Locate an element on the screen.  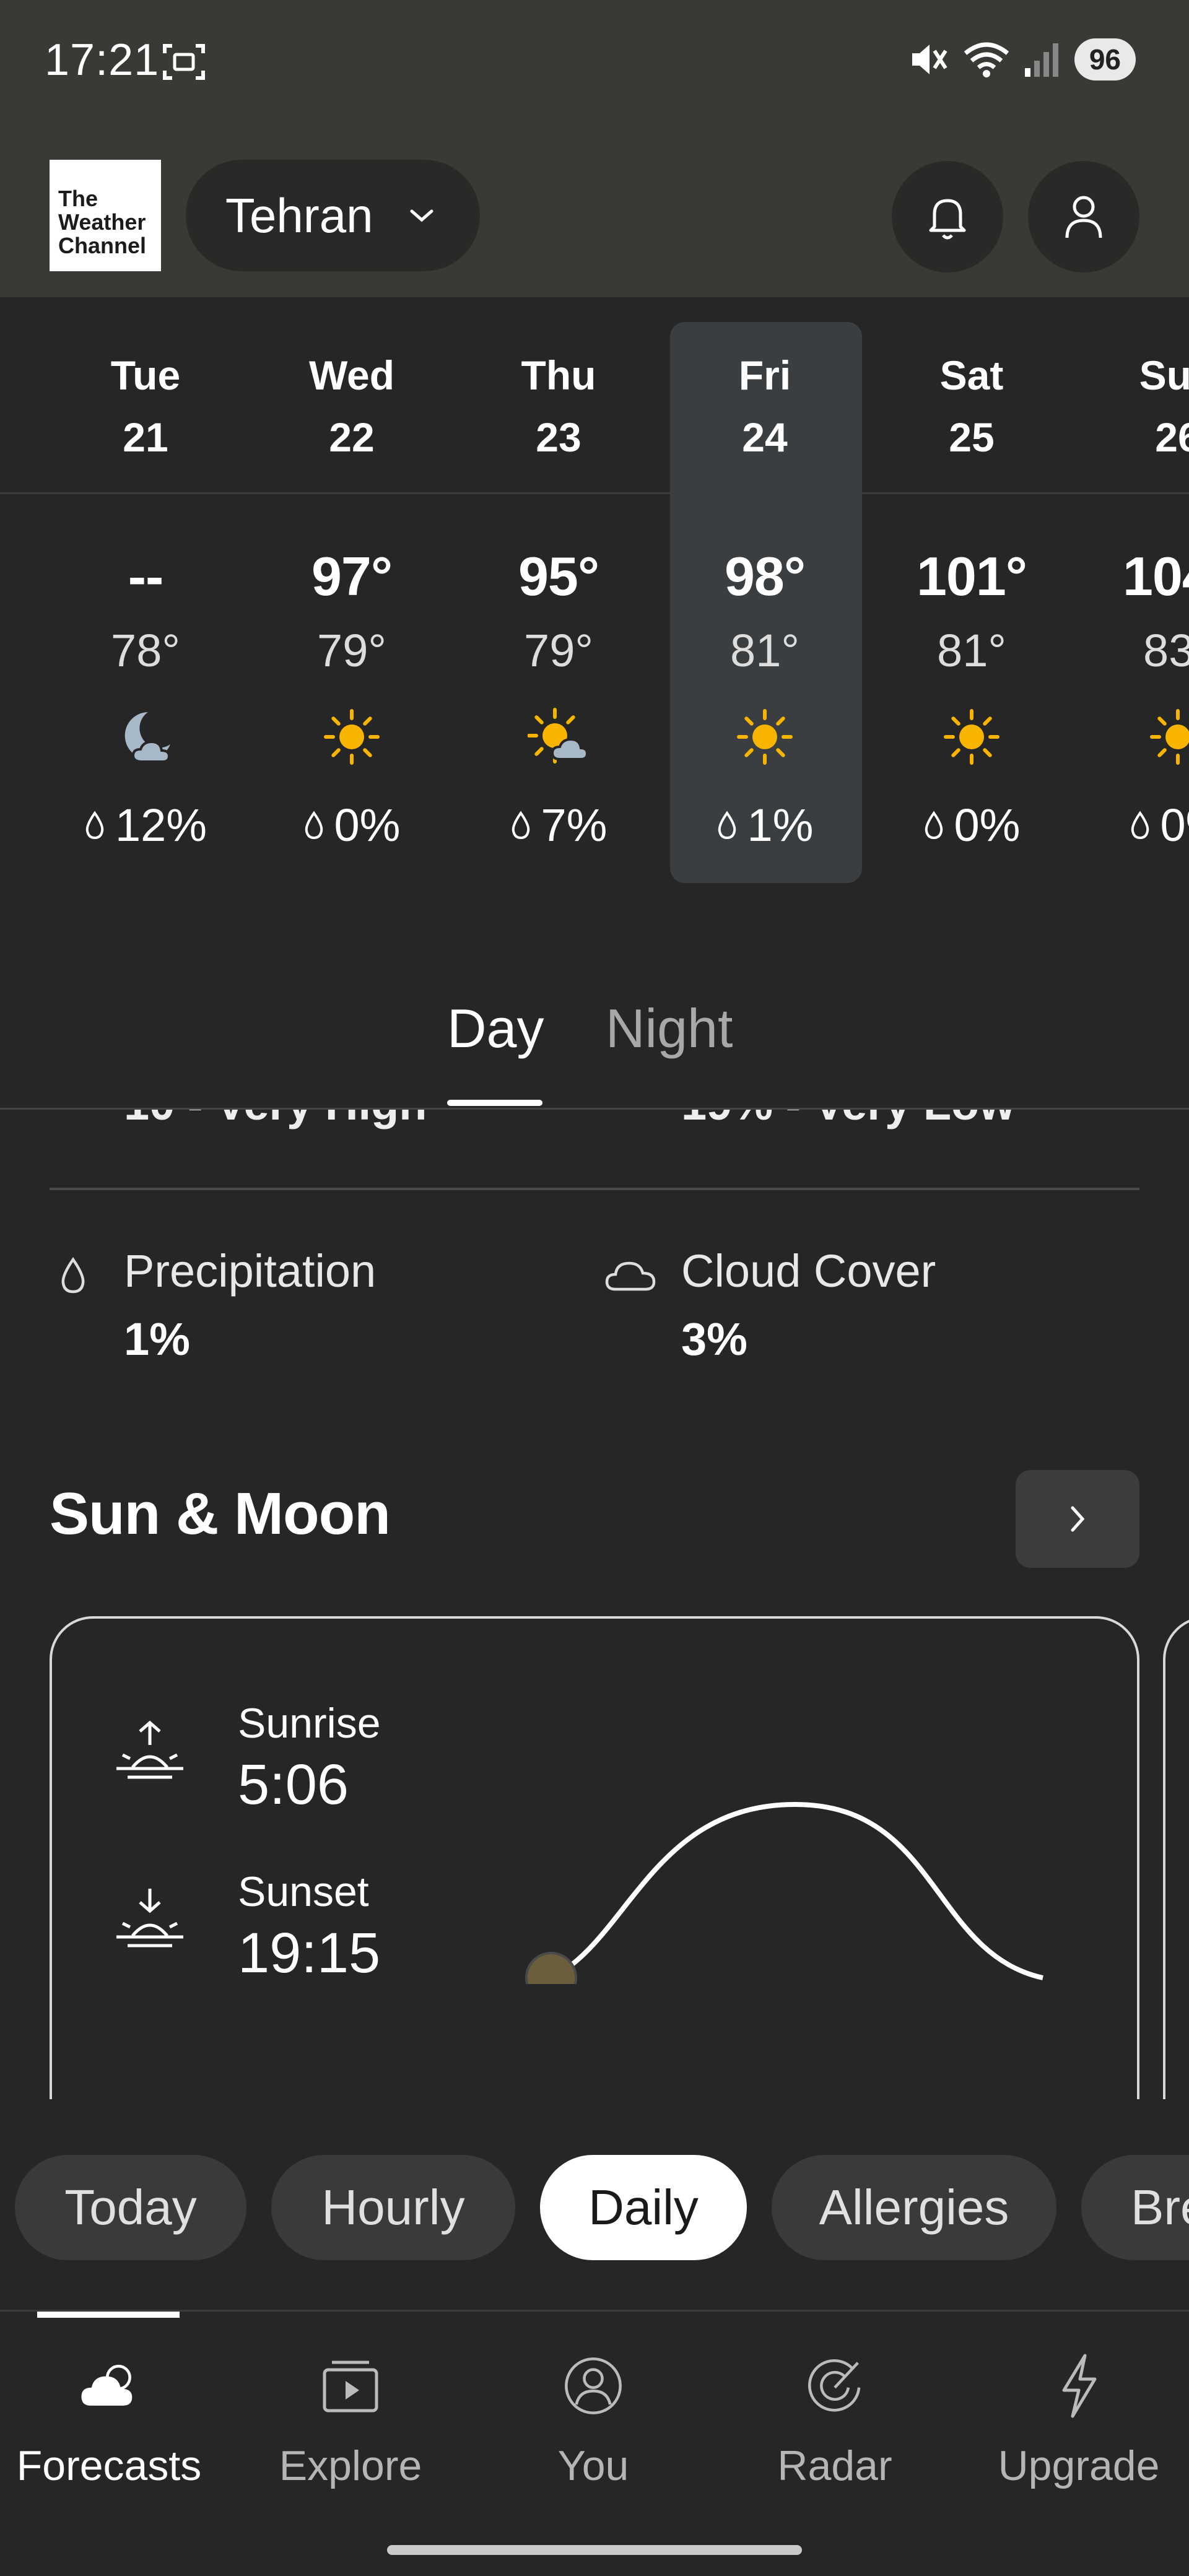
sun-moon-more-button is located at coordinates (1077, 1519).